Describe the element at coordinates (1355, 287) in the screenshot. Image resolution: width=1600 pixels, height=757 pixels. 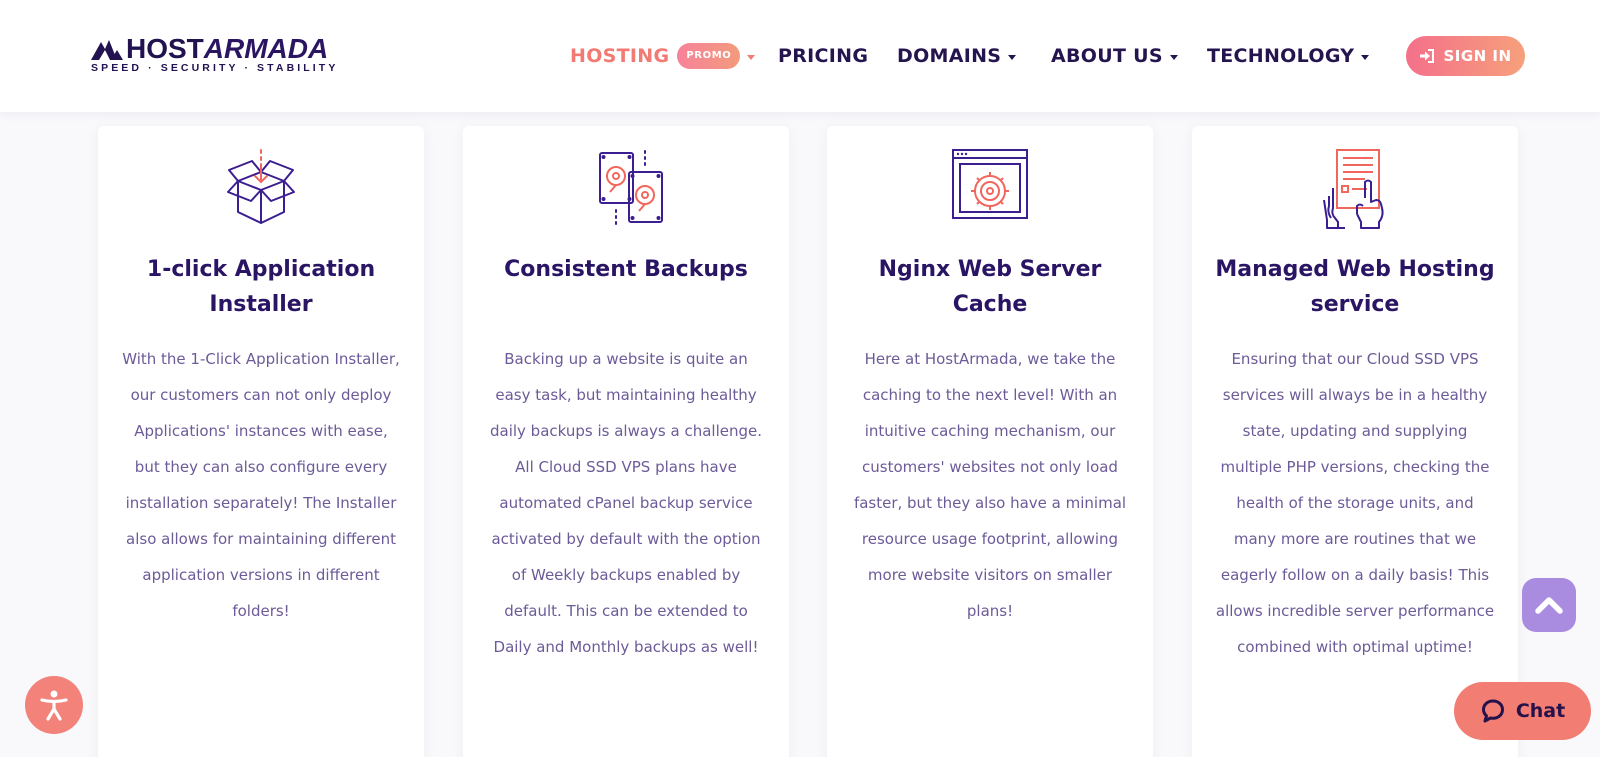
I see `feature-title: Managed Web Hosting service` at that location.